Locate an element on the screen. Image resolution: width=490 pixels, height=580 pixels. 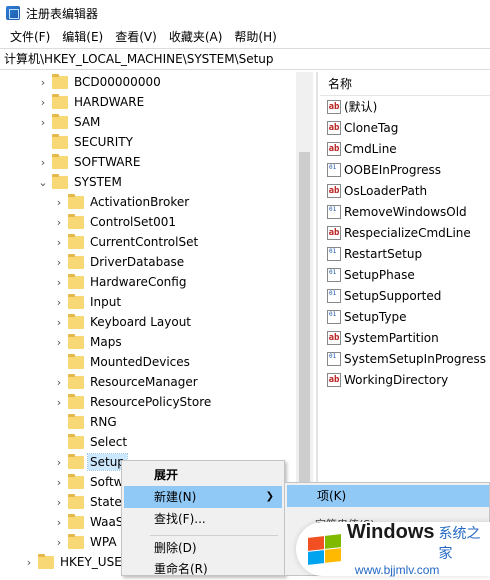
tree-node: ›HARDWARE is located at coordinates (91, 102).